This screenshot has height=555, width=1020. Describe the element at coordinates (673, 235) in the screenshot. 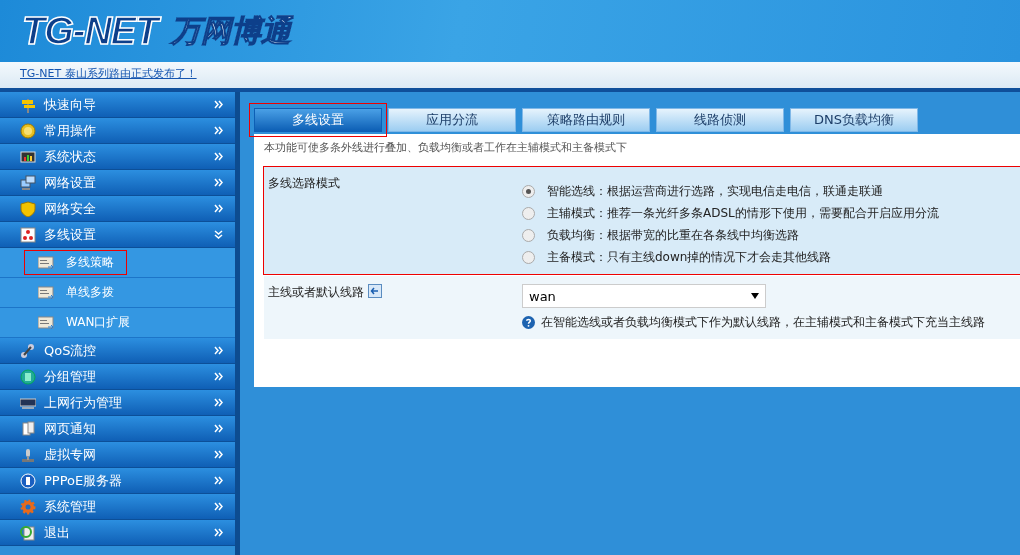

I see `option-label: 负载均衡：根据带宽的比重在各条线中均衡选路` at that location.